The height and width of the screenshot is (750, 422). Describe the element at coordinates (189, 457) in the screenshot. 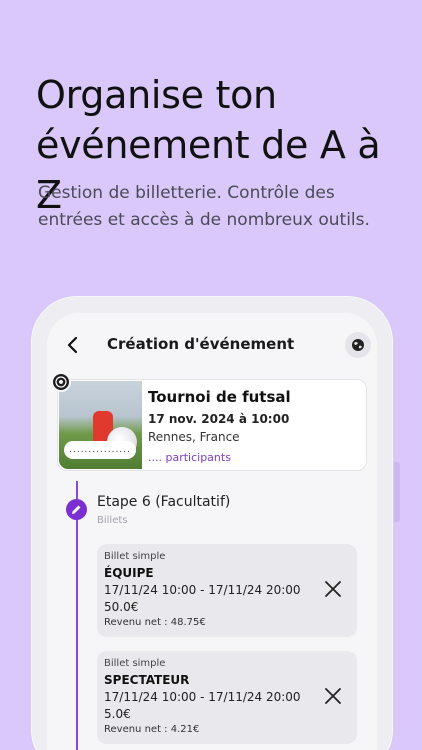

I see `event-participants: .... participants` at that location.